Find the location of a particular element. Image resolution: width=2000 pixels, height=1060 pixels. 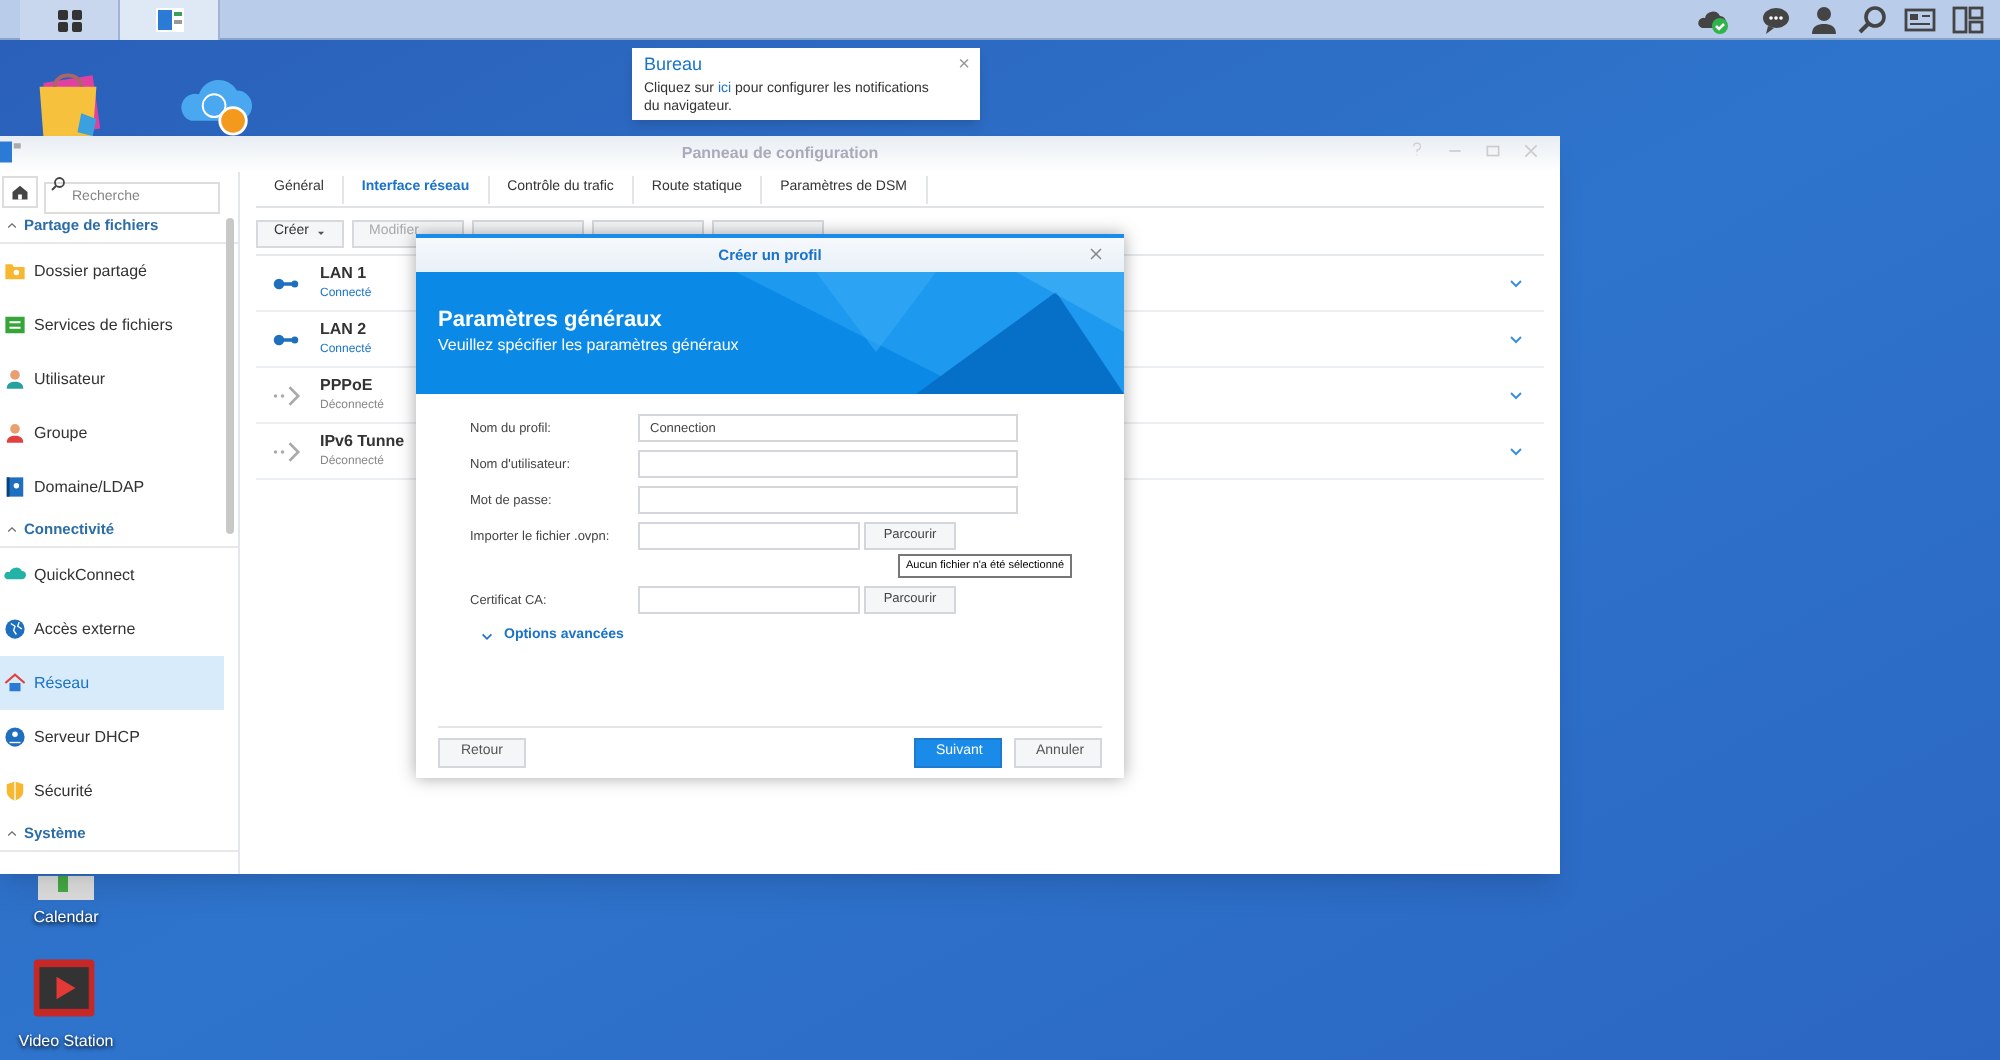

window-title: Panneau de configuration is located at coordinates (780, 154).